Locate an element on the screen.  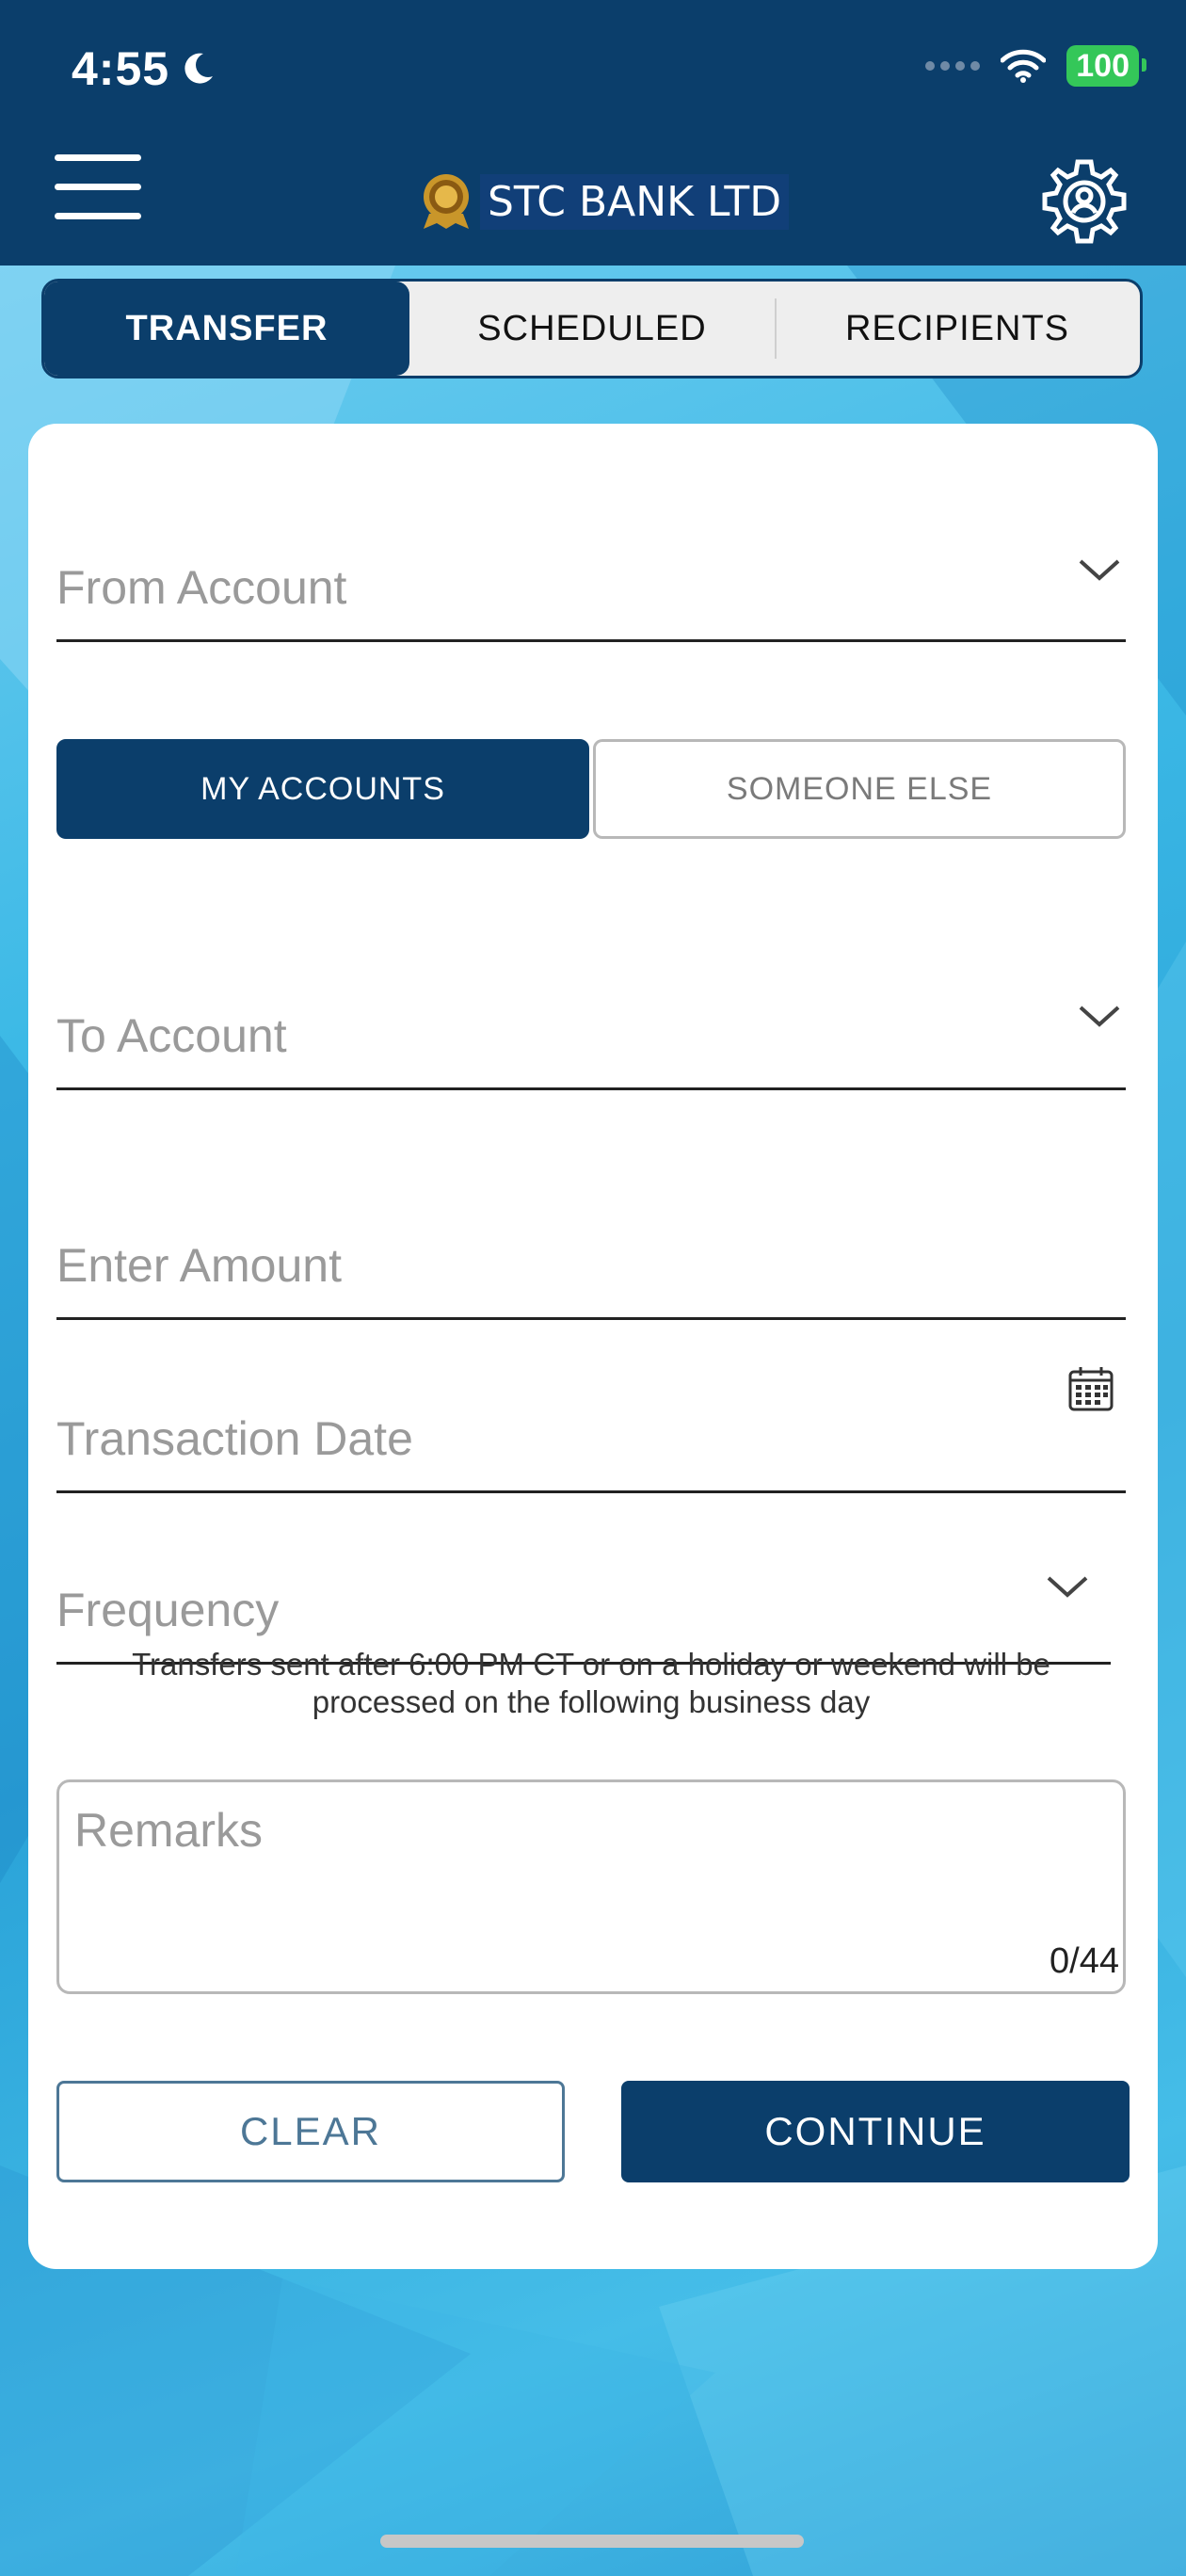
amount-label: Enter Amount is located at coordinates (199, 1265).